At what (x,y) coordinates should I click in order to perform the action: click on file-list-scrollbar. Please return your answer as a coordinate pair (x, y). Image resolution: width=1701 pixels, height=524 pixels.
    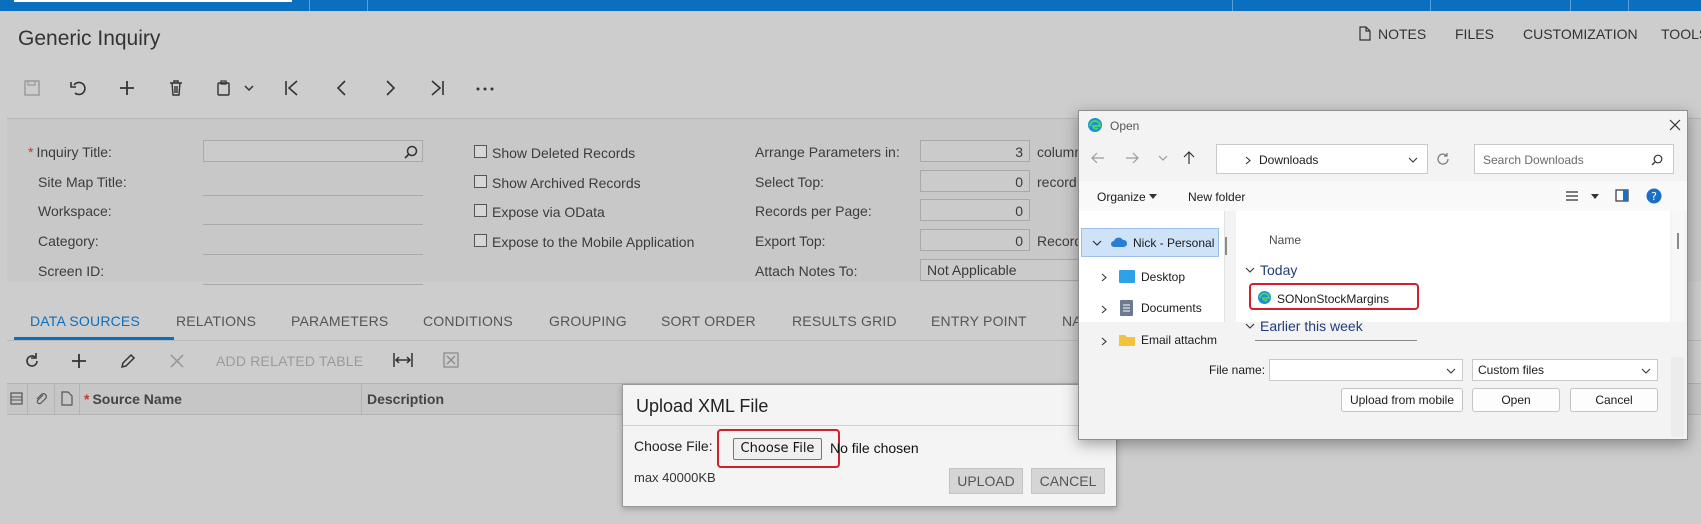
    Looking at the image, I should click on (1678, 266).